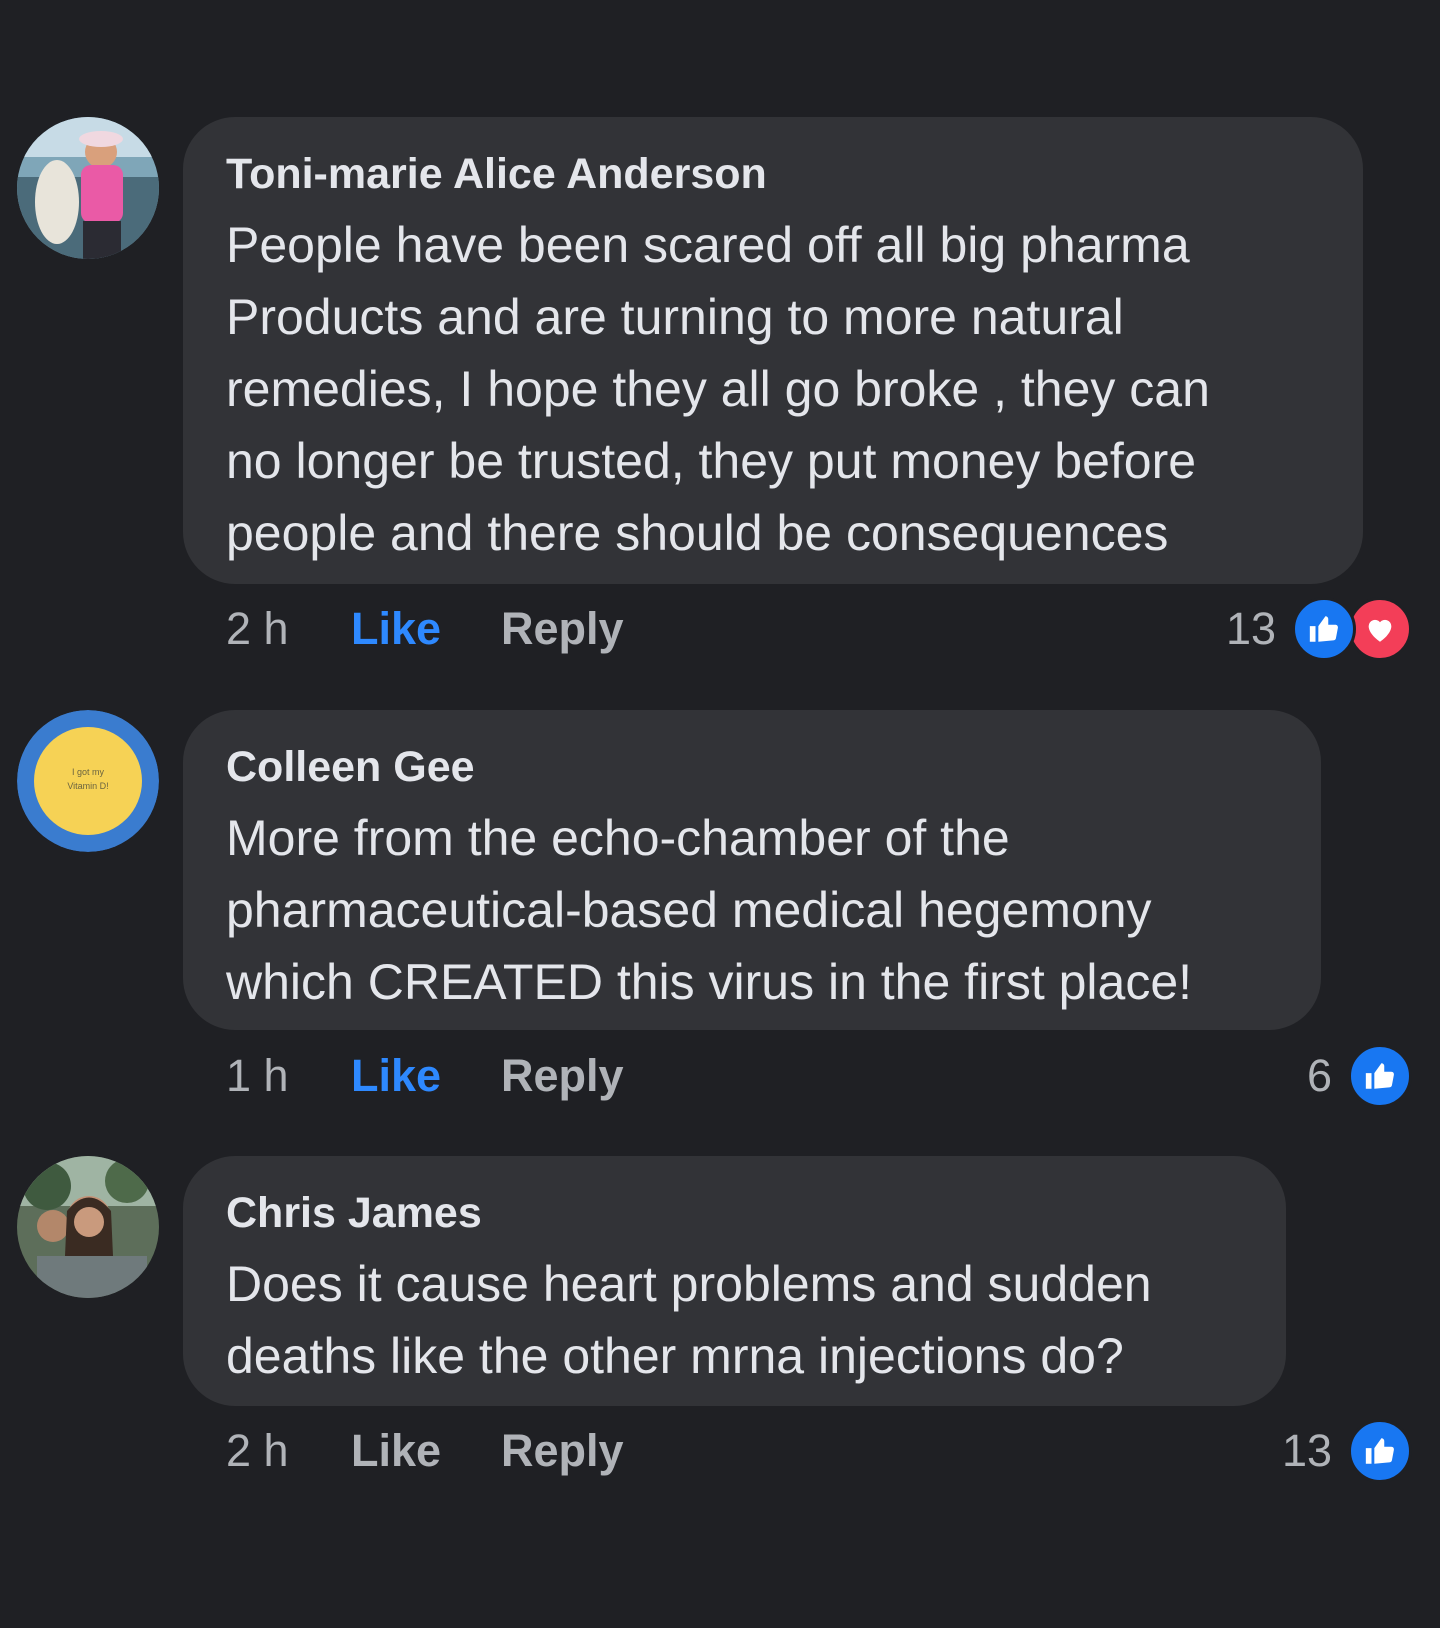 The width and height of the screenshot is (1440, 1628). I want to click on avatar-badge: I got my Vitamin D!, so click(88, 781).